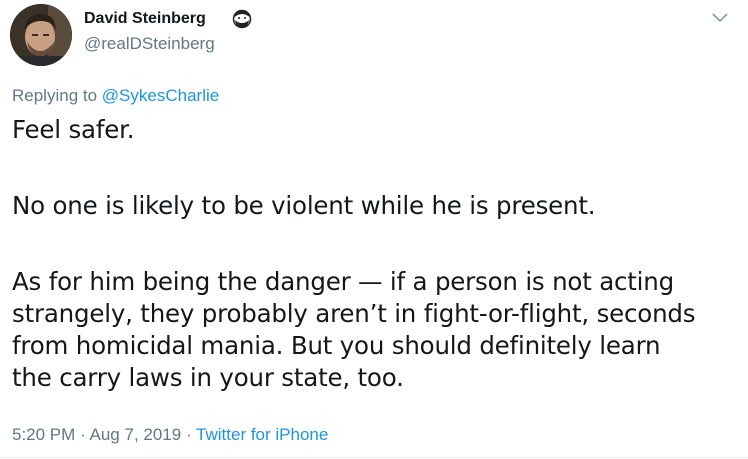 The width and height of the screenshot is (748, 459). Describe the element at coordinates (720, 18) in the screenshot. I see `chevron-down-icon` at that location.